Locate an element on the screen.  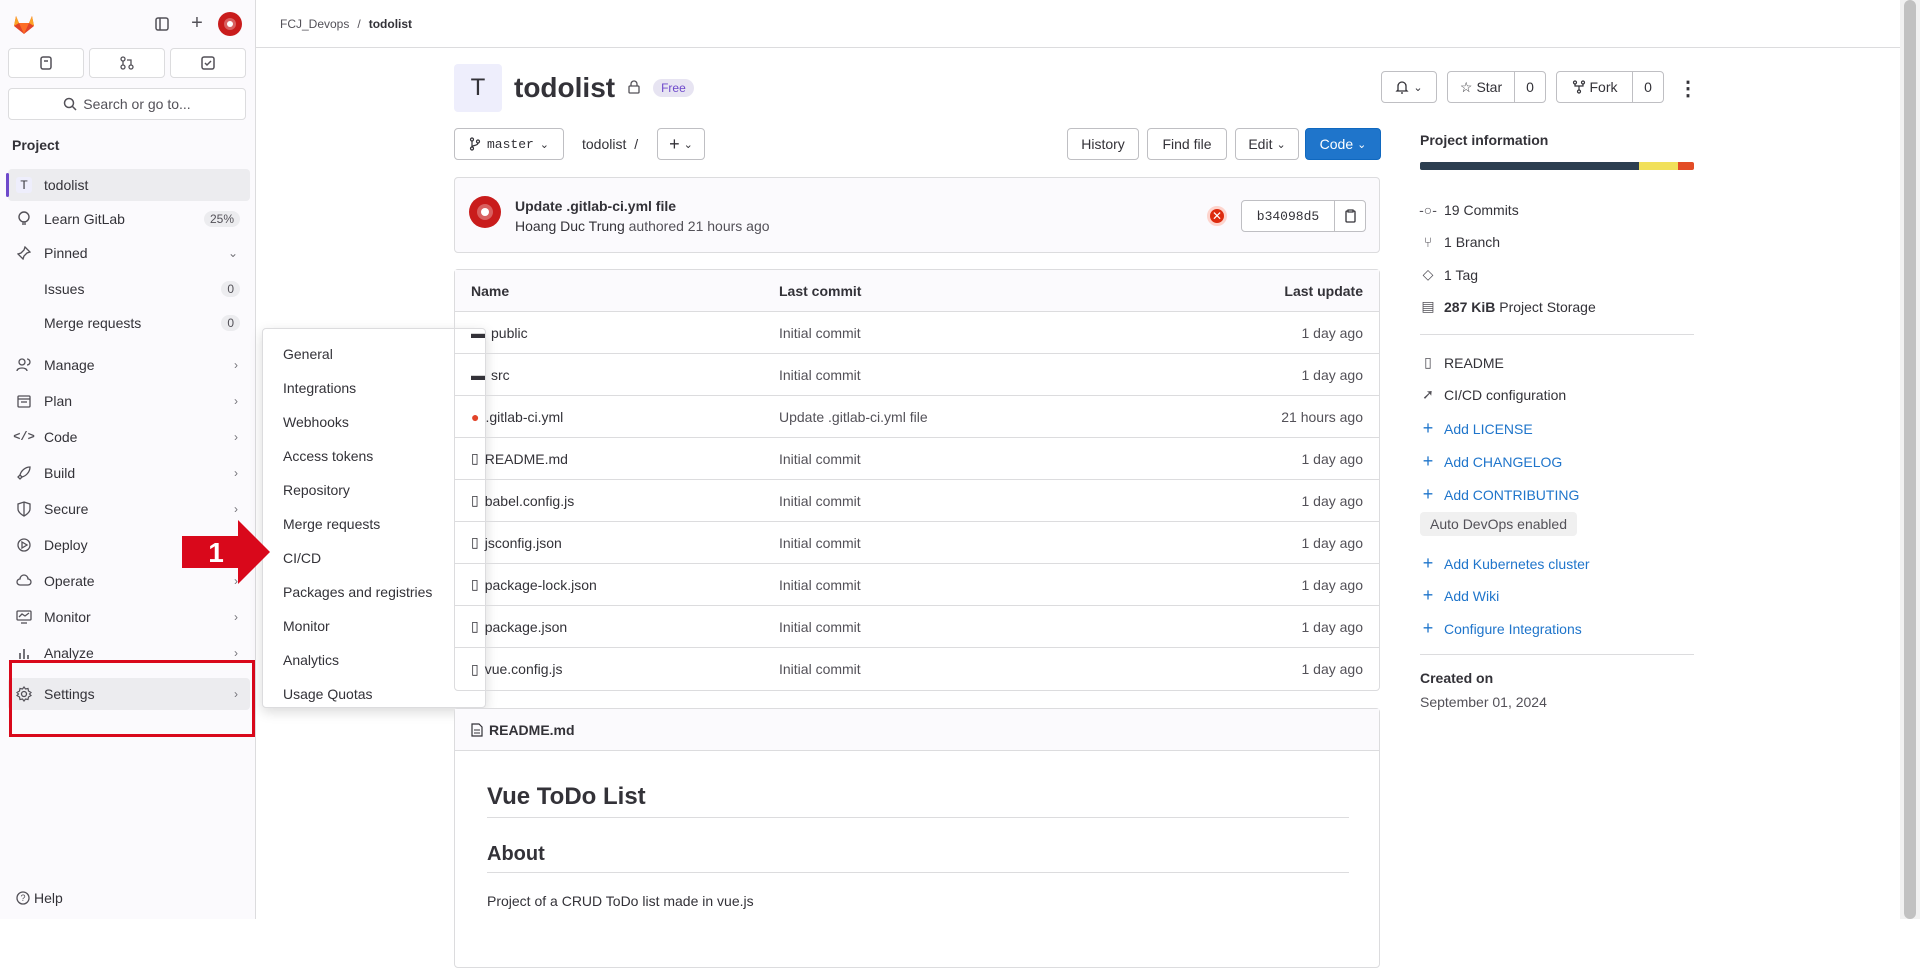
find-file-button: Find file is located at coordinates (1187, 144).